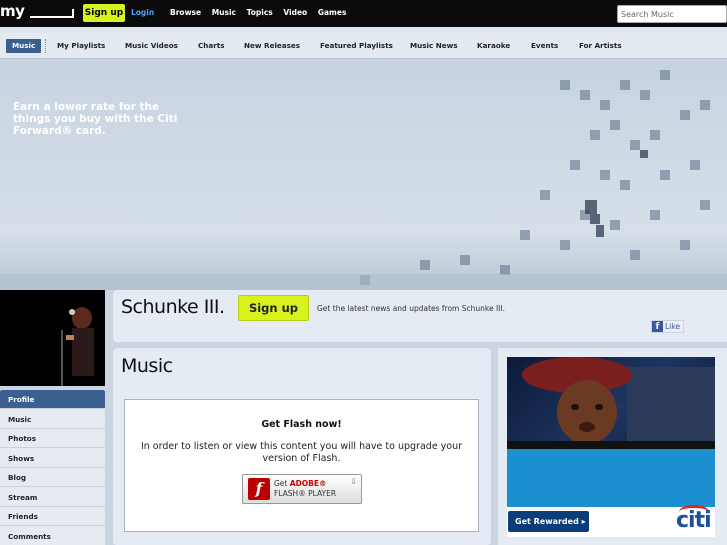 The height and width of the screenshot is (545, 727). Describe the element at coordinates (295, 12) in the screenshot. I see `top-nav-video: Video` at that location.